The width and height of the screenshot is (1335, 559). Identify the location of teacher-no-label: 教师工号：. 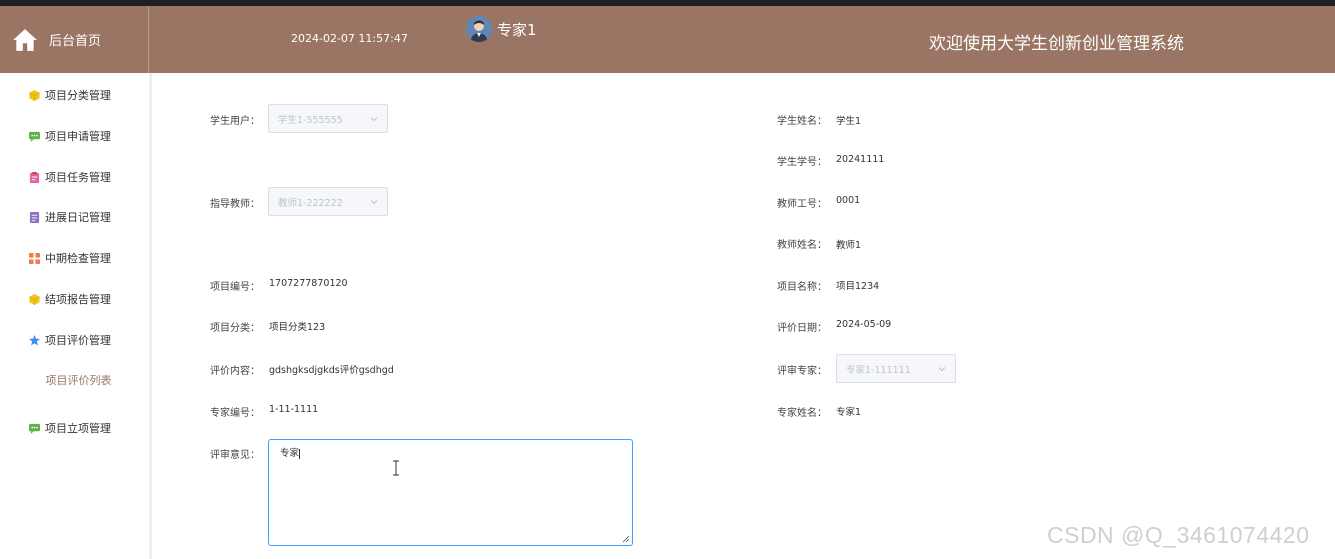
(802, 204).